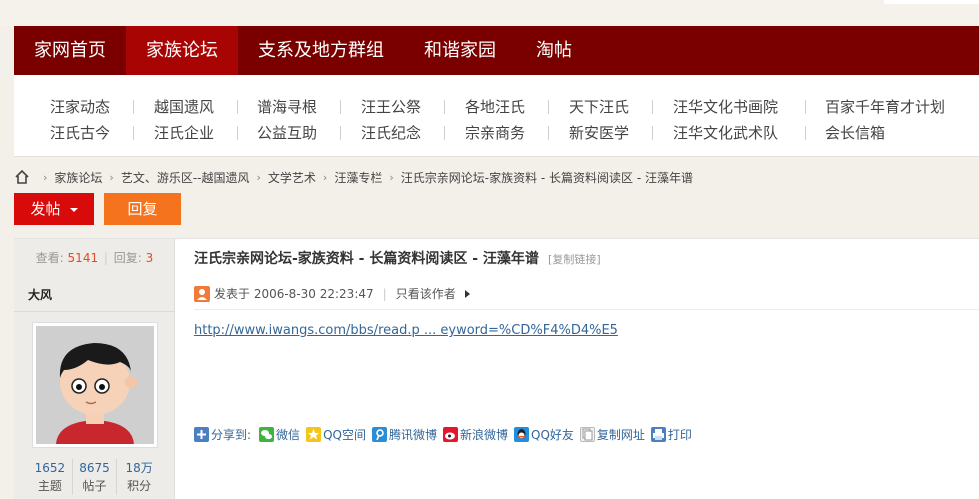 The image size is (979, 499). What do you see at coordinates (391, 106) in the screenshot?
I see `subnav-item: 汪王公祭` at bounding box center [391, 106].